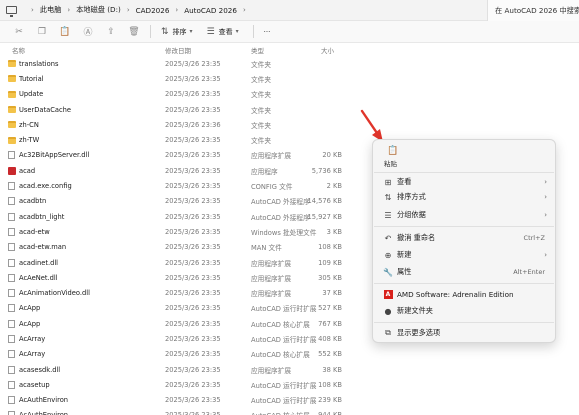 The image size is (579, 415). What do you see at coordinates (289, 369) in the screenshot?
I see `file-row: acasesdk.dll 2025/3/26 23:35 应用程序扩展 38 KB` at bounding box center [289, 369].